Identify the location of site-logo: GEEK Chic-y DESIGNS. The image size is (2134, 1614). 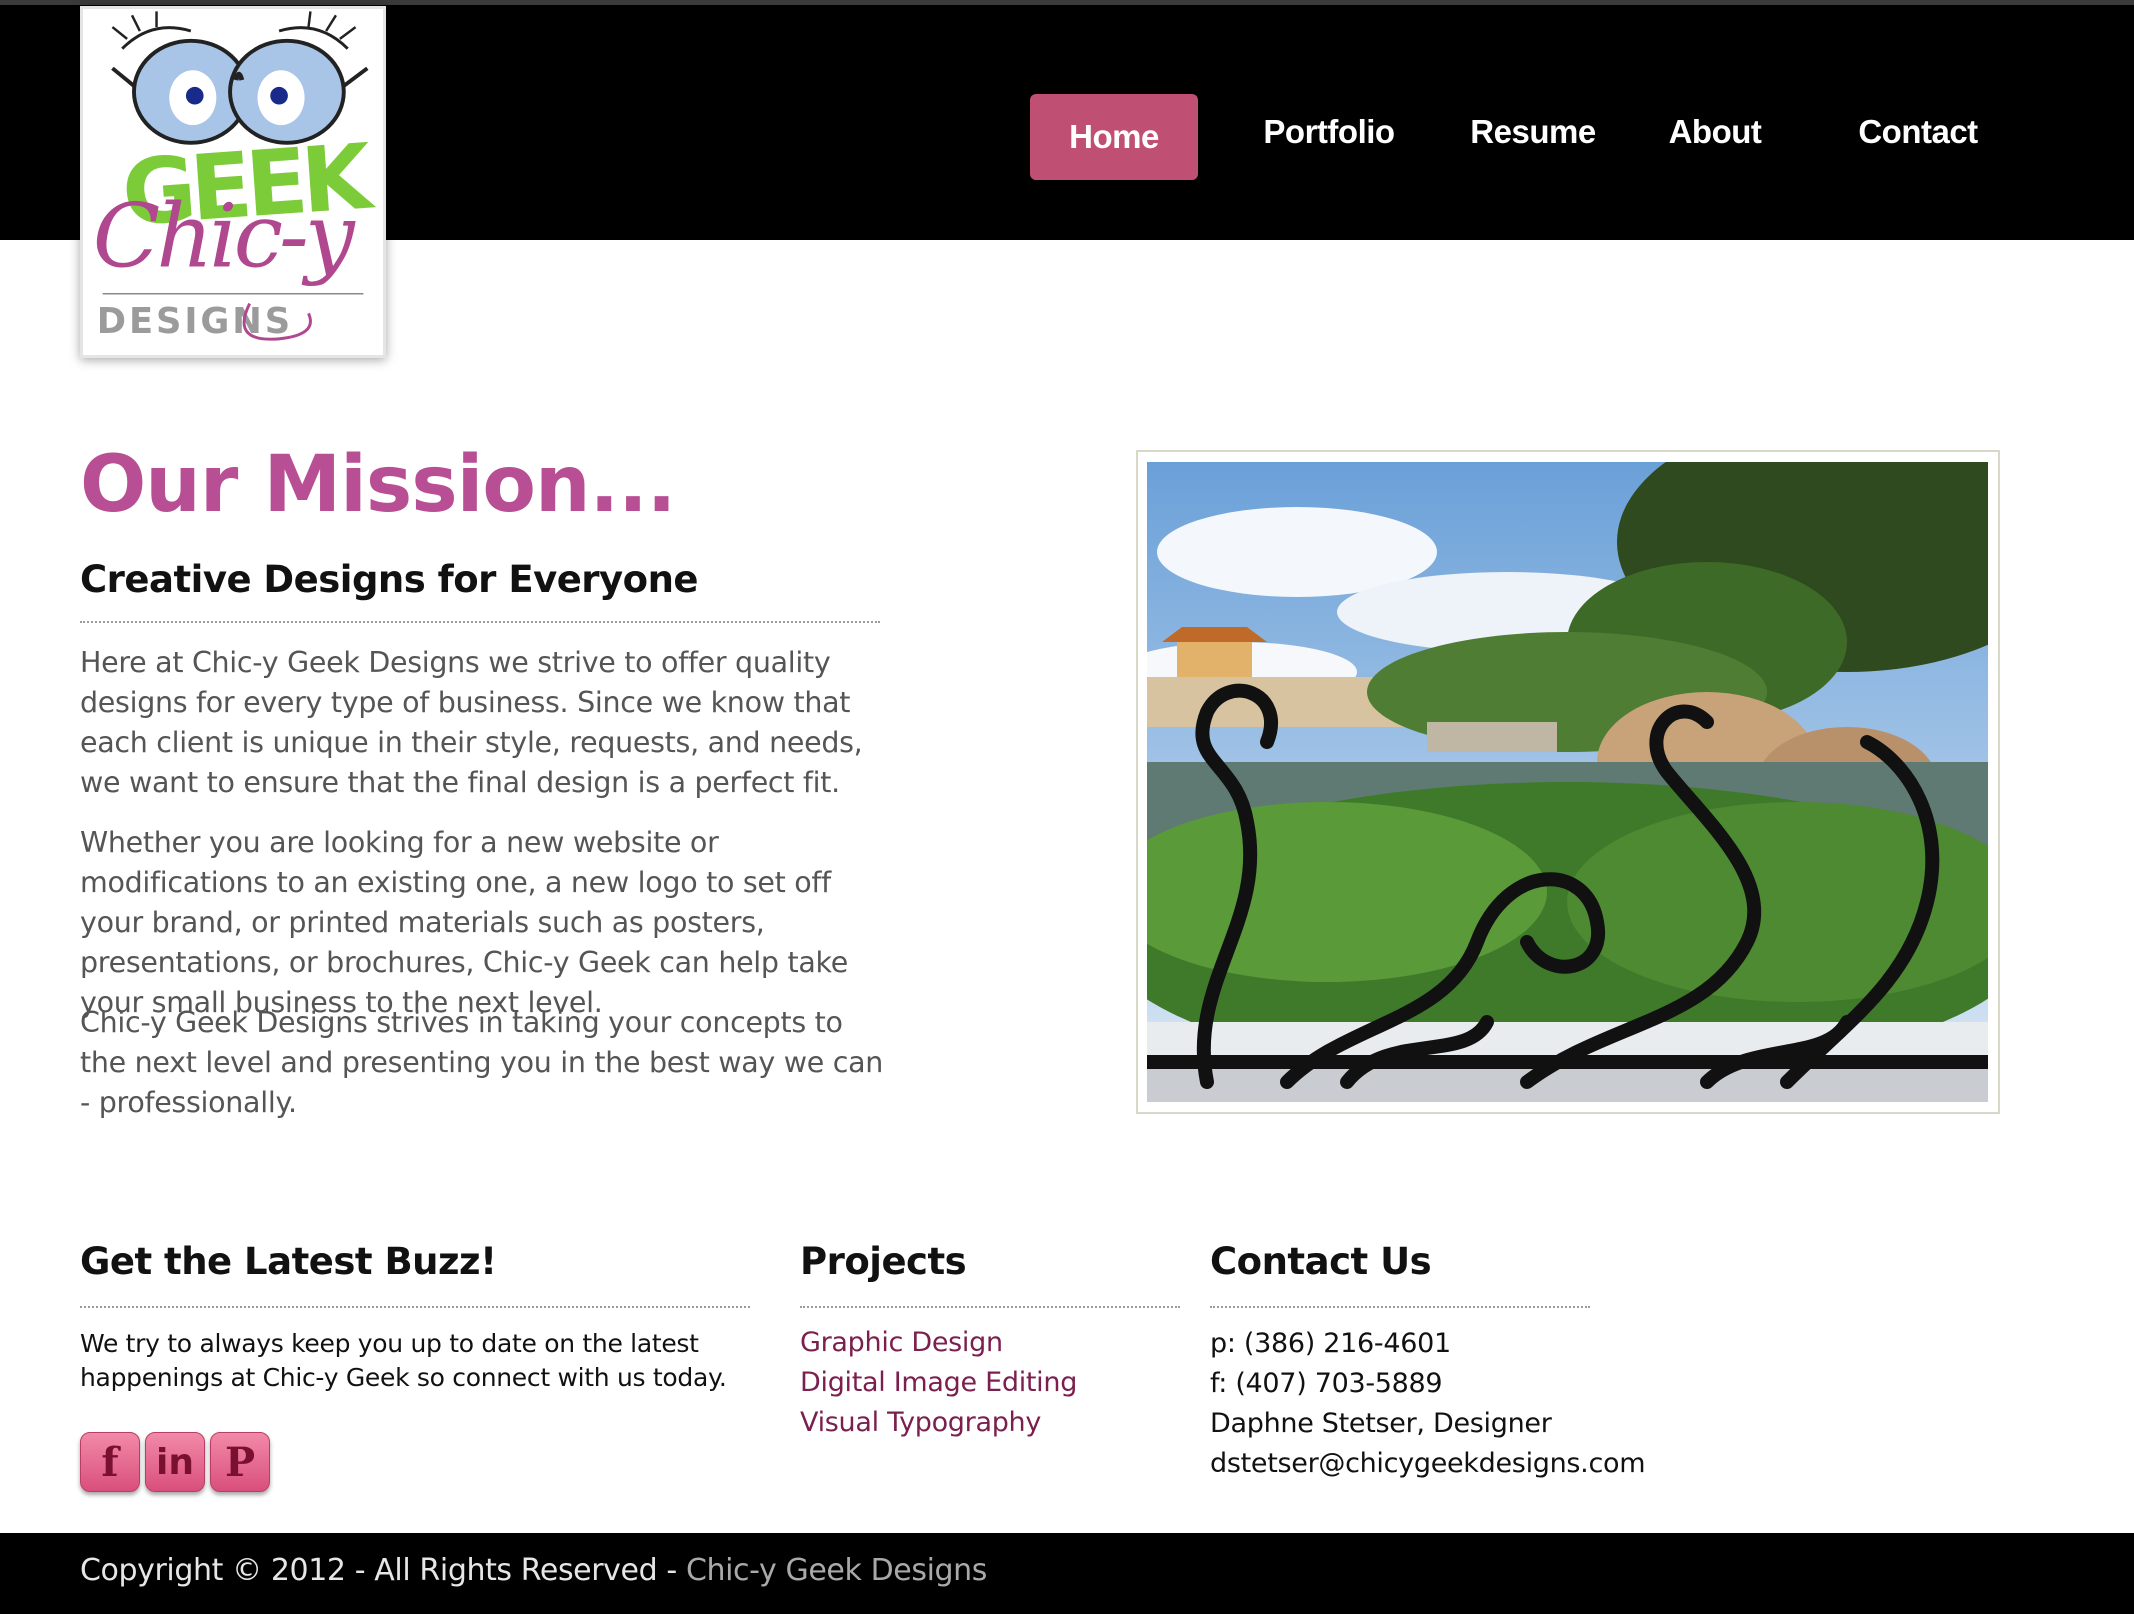
(233, 182).